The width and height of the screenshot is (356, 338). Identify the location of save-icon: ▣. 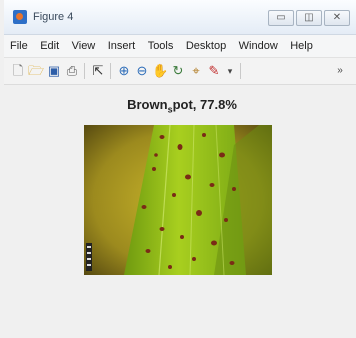
(54, 71).